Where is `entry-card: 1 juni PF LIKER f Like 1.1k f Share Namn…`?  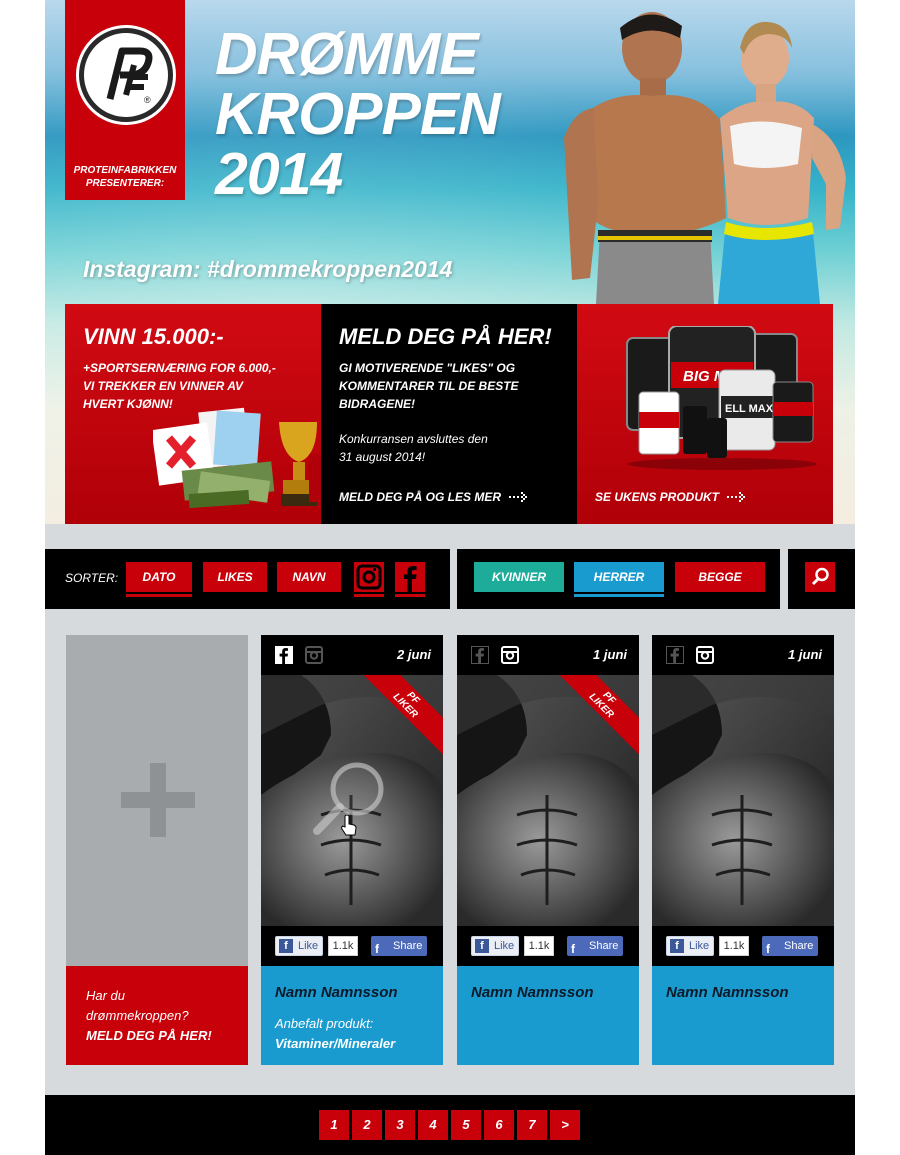 entry-card: 1 juni PF LIKER f Like 1.1k f Share Namn… is located at coordinates (548, 850).